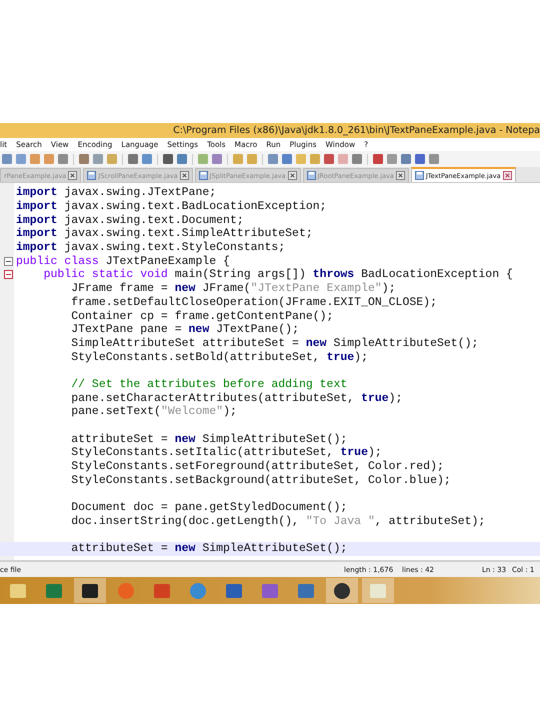  I want to click on code-line: Container cp = frame.getContentPane();, so click(202, 316).